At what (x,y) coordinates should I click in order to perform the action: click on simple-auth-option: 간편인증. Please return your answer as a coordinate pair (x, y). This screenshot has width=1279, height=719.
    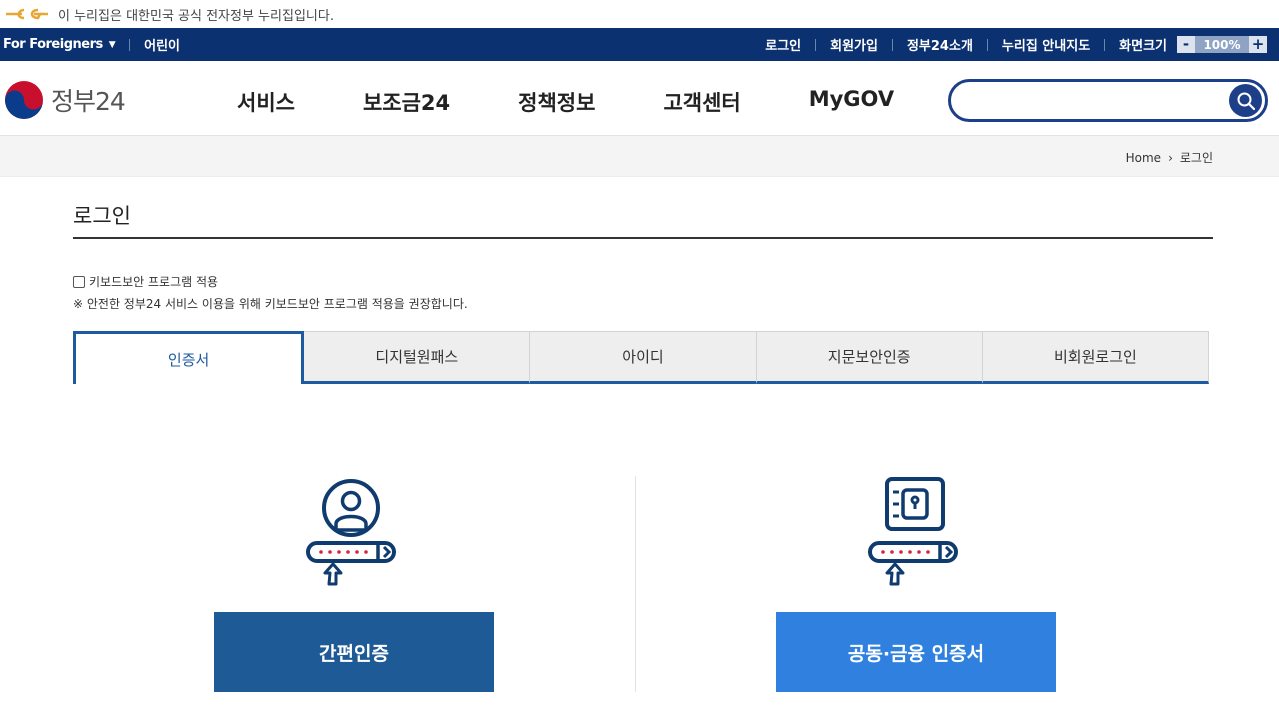
    Looking at the image, I should click on (354, 584).